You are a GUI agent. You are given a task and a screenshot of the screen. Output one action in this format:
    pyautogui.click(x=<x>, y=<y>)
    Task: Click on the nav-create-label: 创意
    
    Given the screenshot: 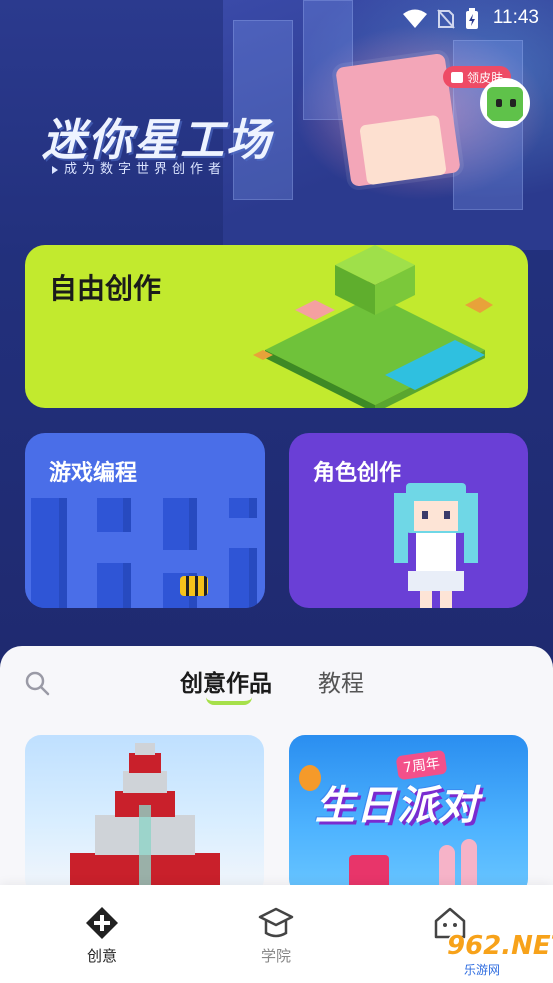 What is the action you would take?
    pyautogui.click(x=101, y=956)
    